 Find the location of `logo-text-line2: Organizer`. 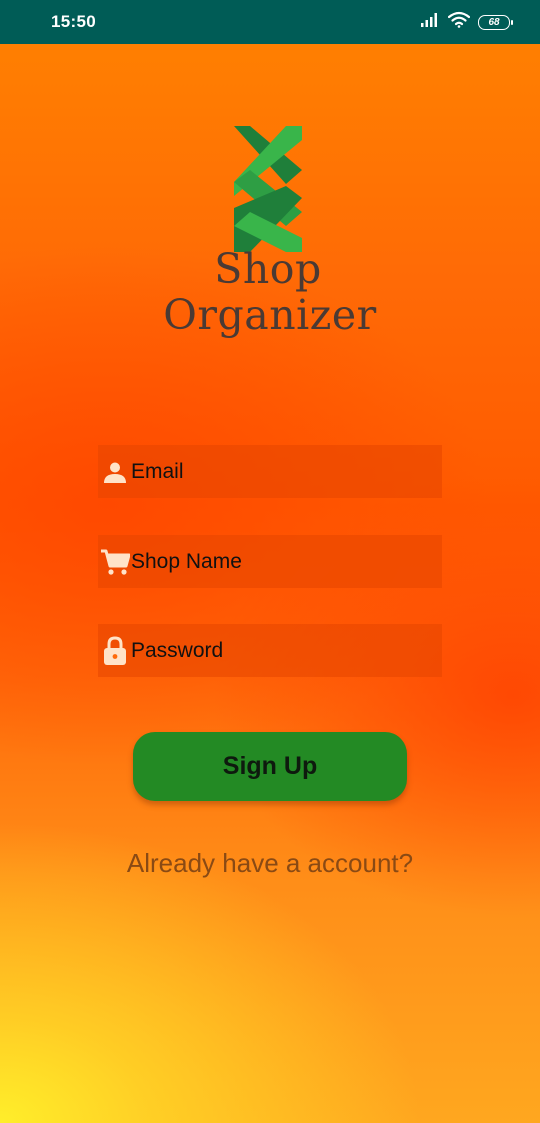

logo-text-line2: Organizer is located at coordinates (270, 315).